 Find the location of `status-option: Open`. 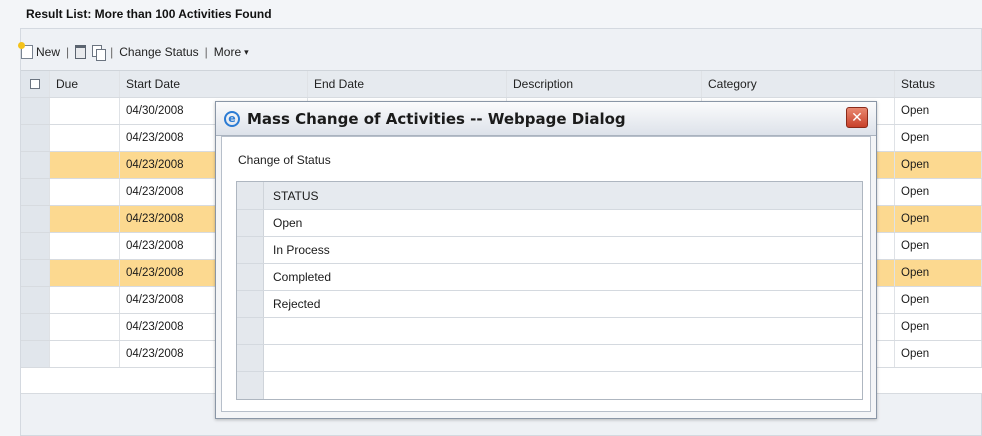

status-option: Open is located at coordinates (563, 223).